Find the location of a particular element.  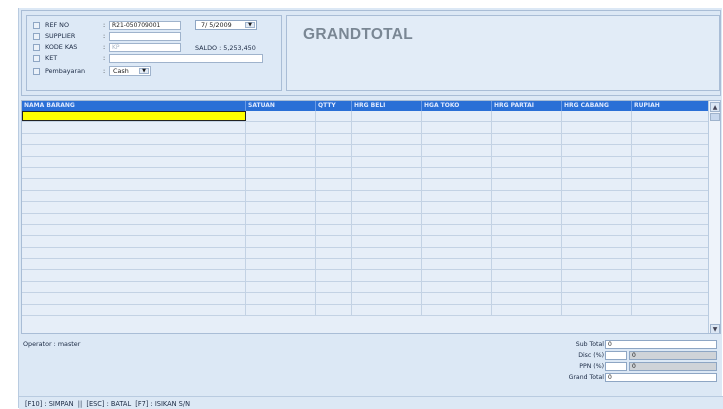

column-header: SATUAN is located at coordinates (281, 106).